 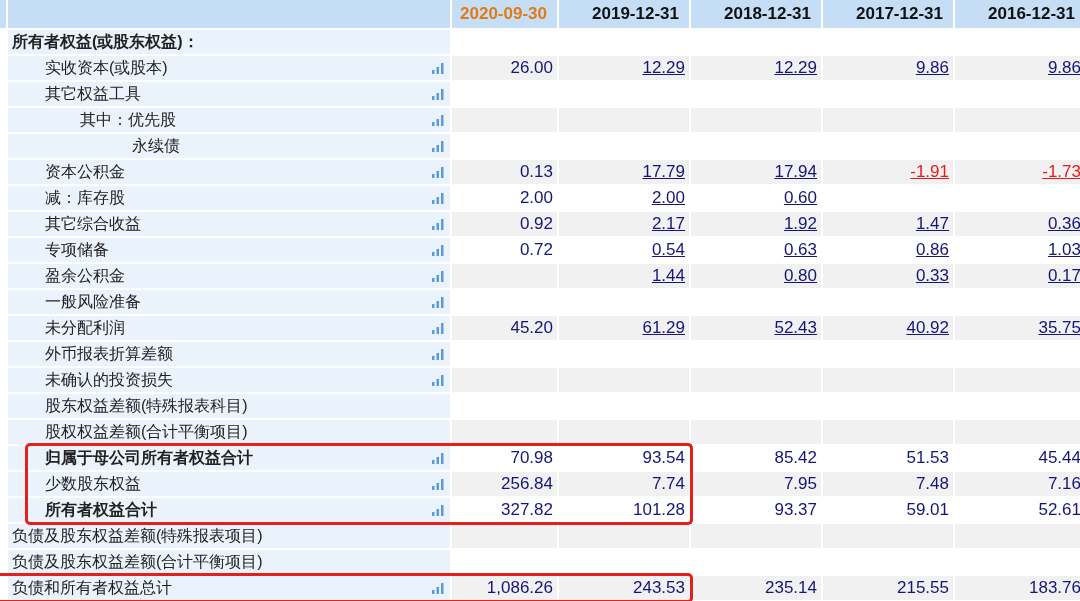 I want to click on value-text: 7.48, so click(x=932, y=484).